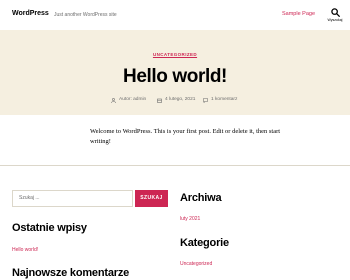  I want to click on categories-title: Kategorie, so click(204, 243).